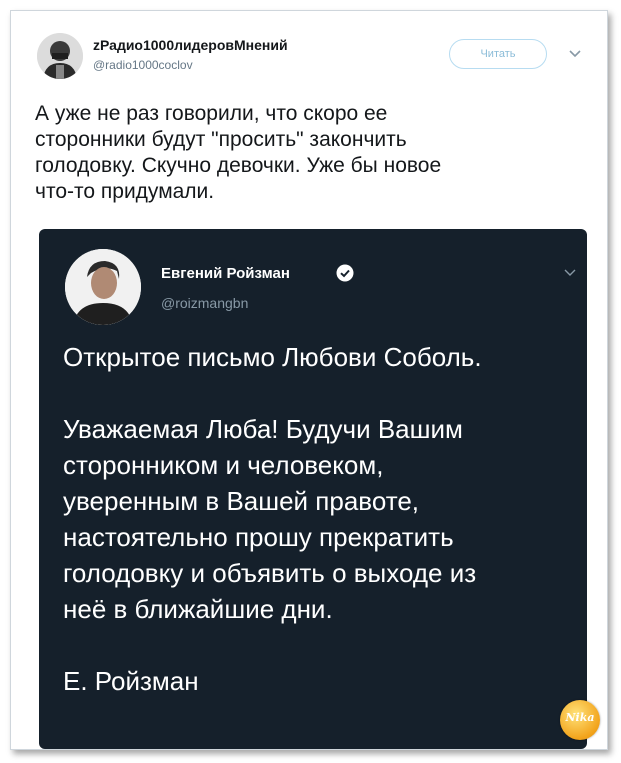 This screenshot has height=763, width=621. Describe the element at coordinates (345, 273) in the screenshot. I see `verified-badge-icon` at that location.